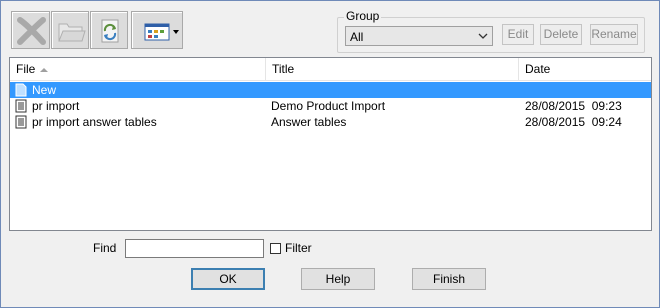 The image size is (660, 308). Describe the element at coordinates (585, 69) in the screenshot. I see `column-header-date: Date` at that location.